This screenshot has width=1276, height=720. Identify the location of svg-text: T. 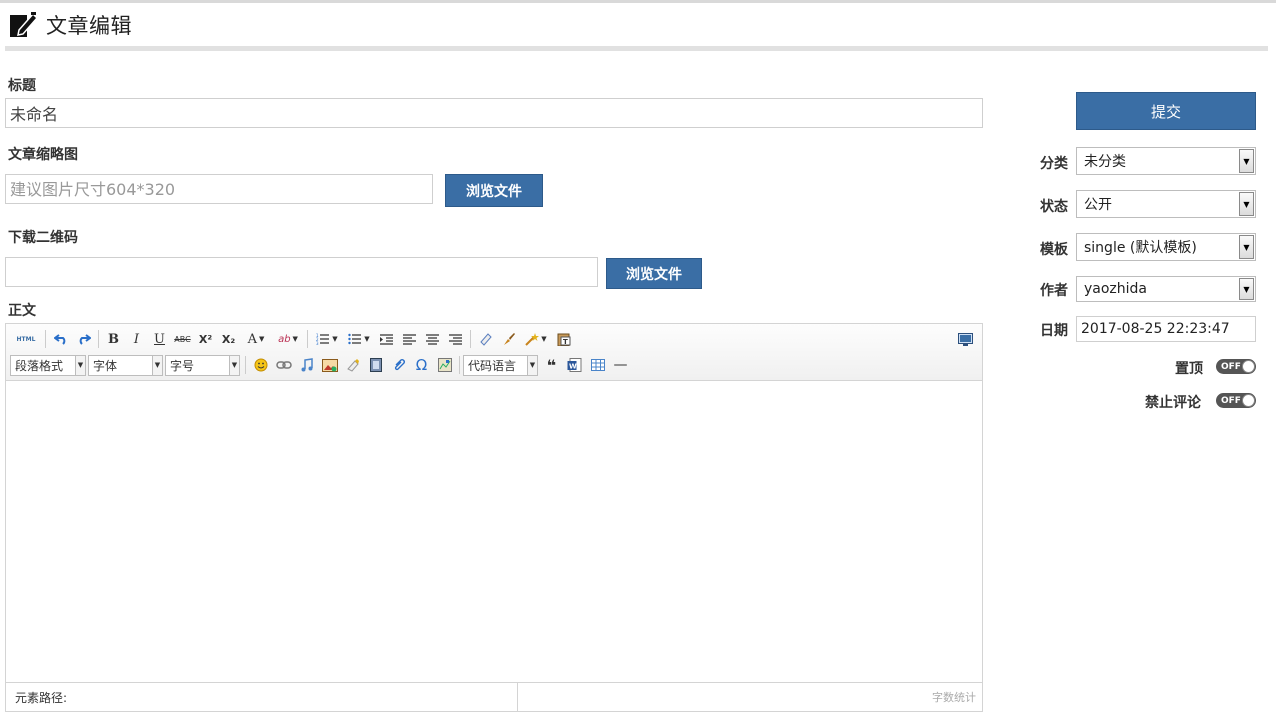
(565, 342).